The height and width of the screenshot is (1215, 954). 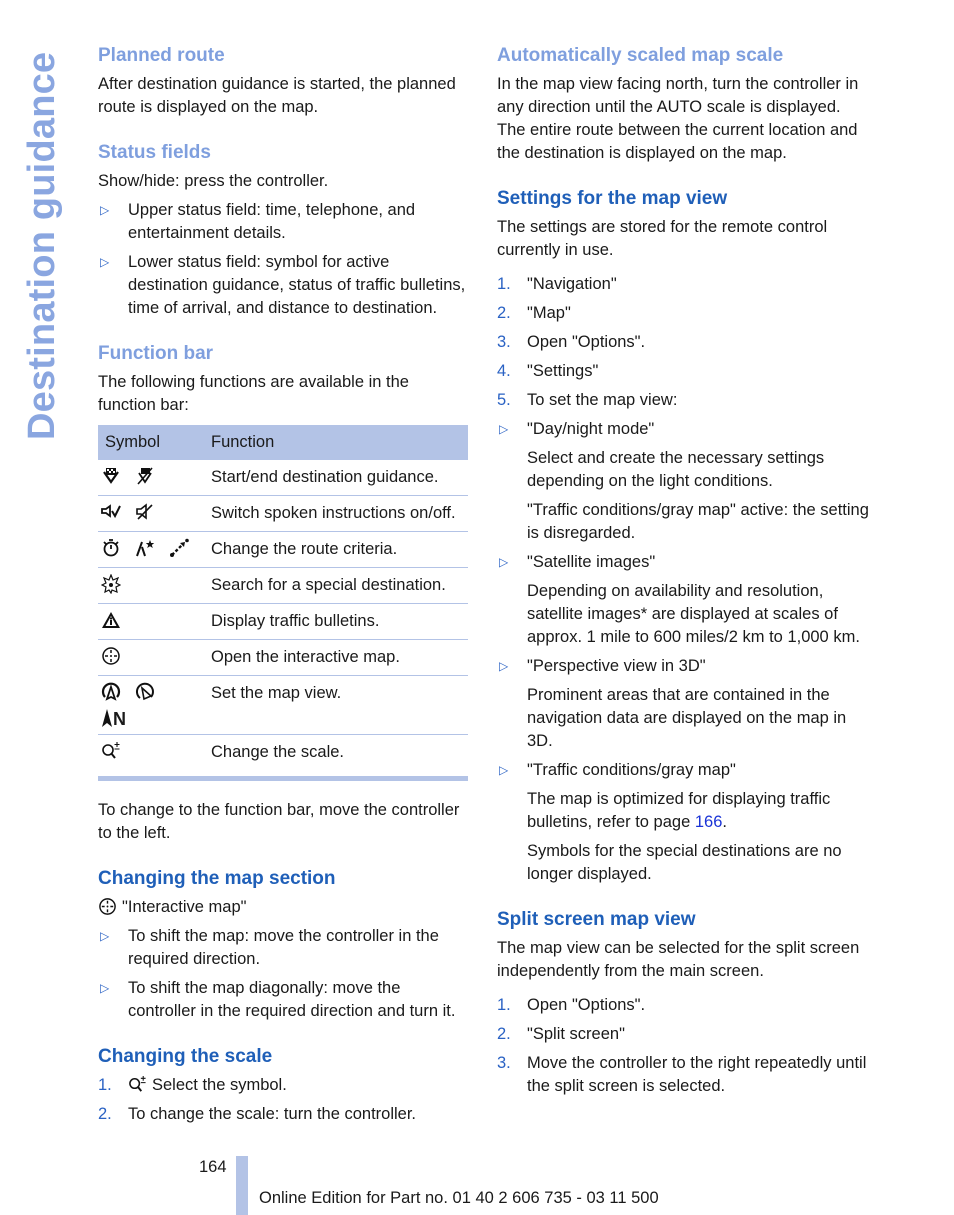 What do you see at coordinates (587, 400) in the screenshot?
I see `list-item: 5. To set the map view:` at bounding box center [587, 400].